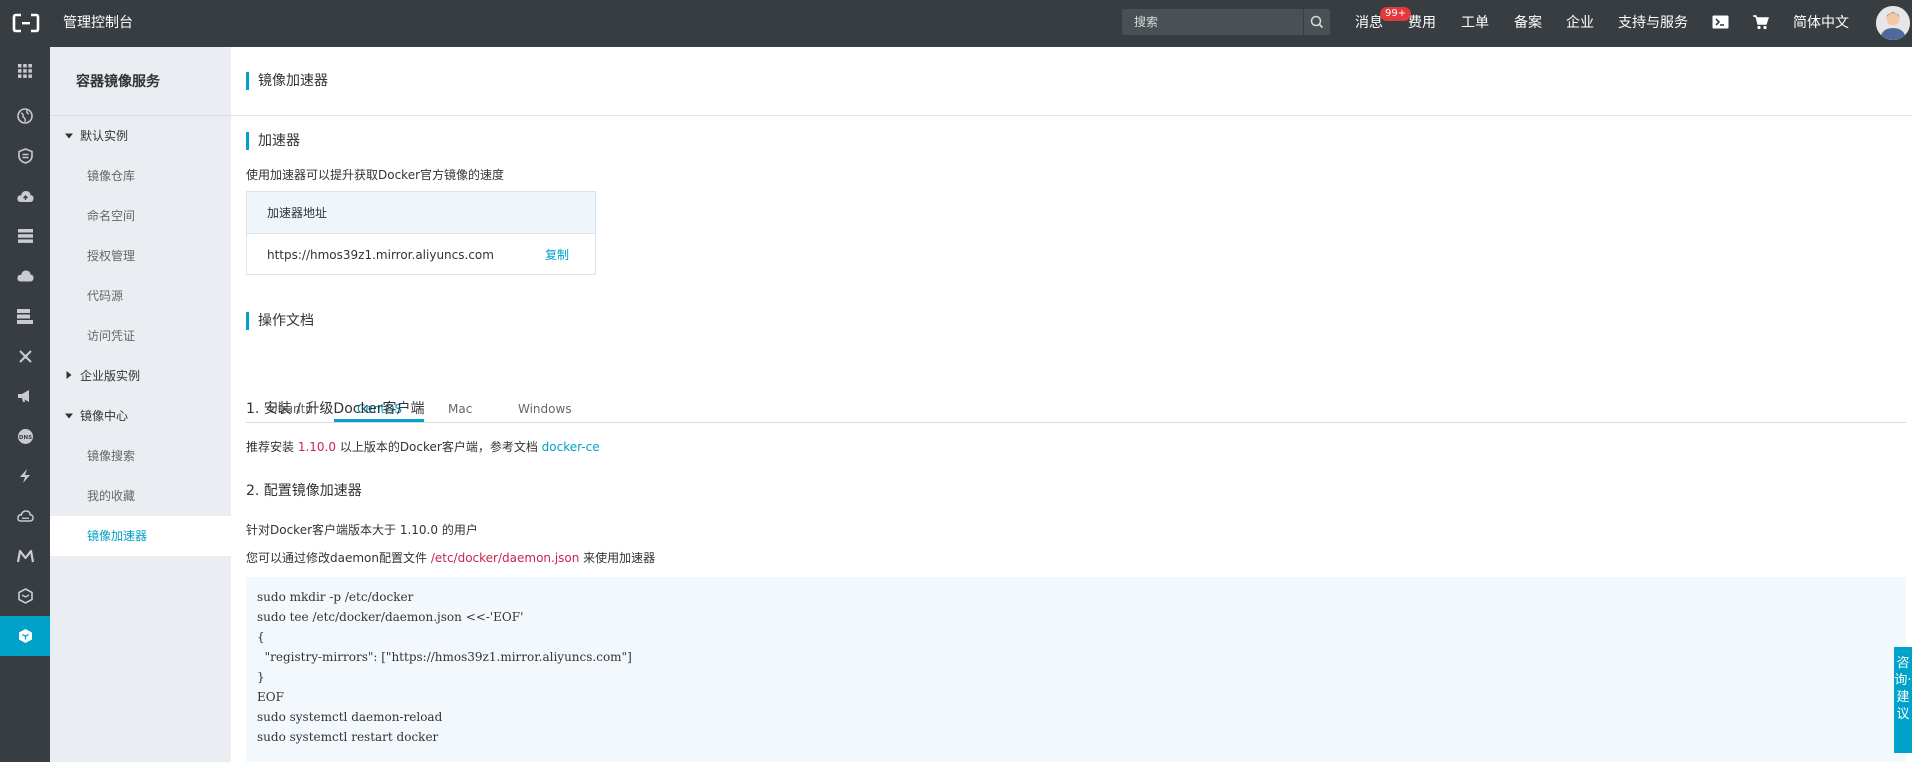 This screenshot has height=762, width=1912. Describe the element at coordinates (375, 175) in the screenshot. I see `accelerator-description: 使用加速器可以提升获取Docker官方镜像的速度` at that location.